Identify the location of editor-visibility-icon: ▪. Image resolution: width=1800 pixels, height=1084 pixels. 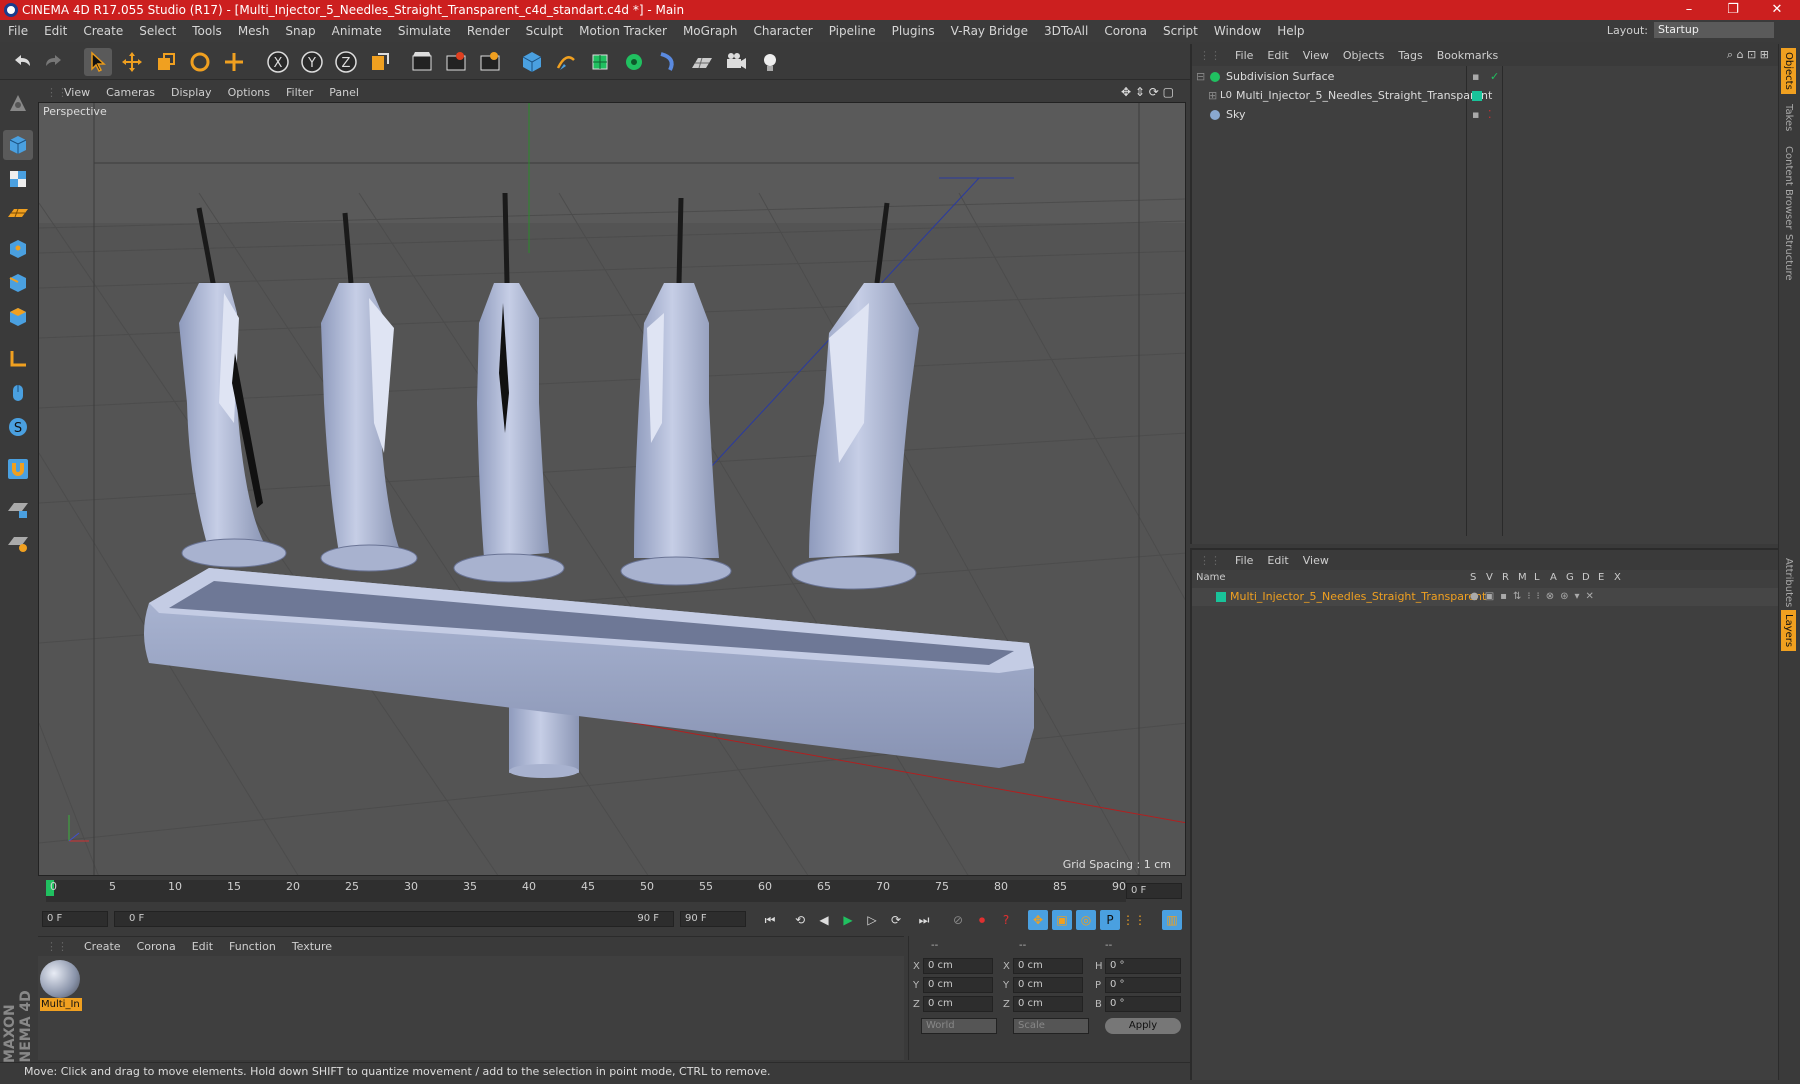
(1475, 77).